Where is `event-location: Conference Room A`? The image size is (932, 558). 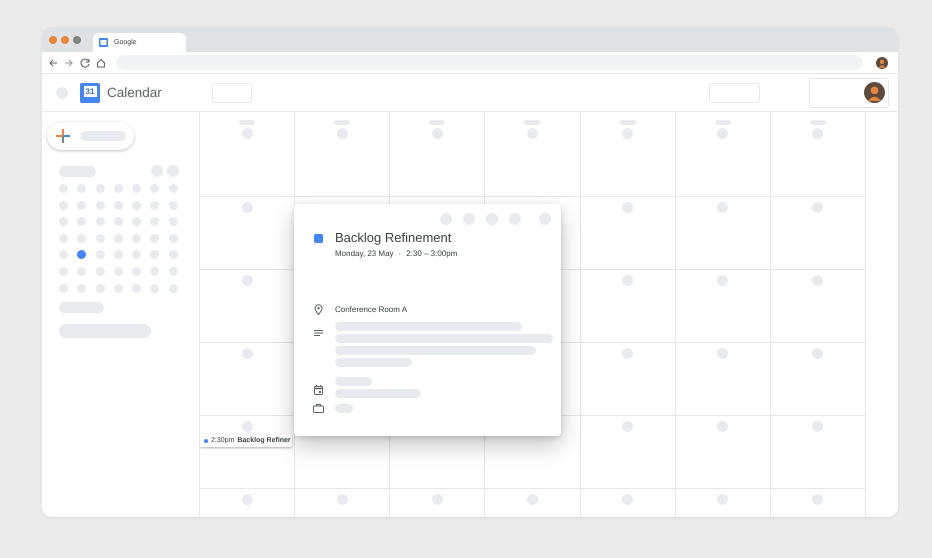
event-location: Conference Room A is located at coordinates (371, 309).